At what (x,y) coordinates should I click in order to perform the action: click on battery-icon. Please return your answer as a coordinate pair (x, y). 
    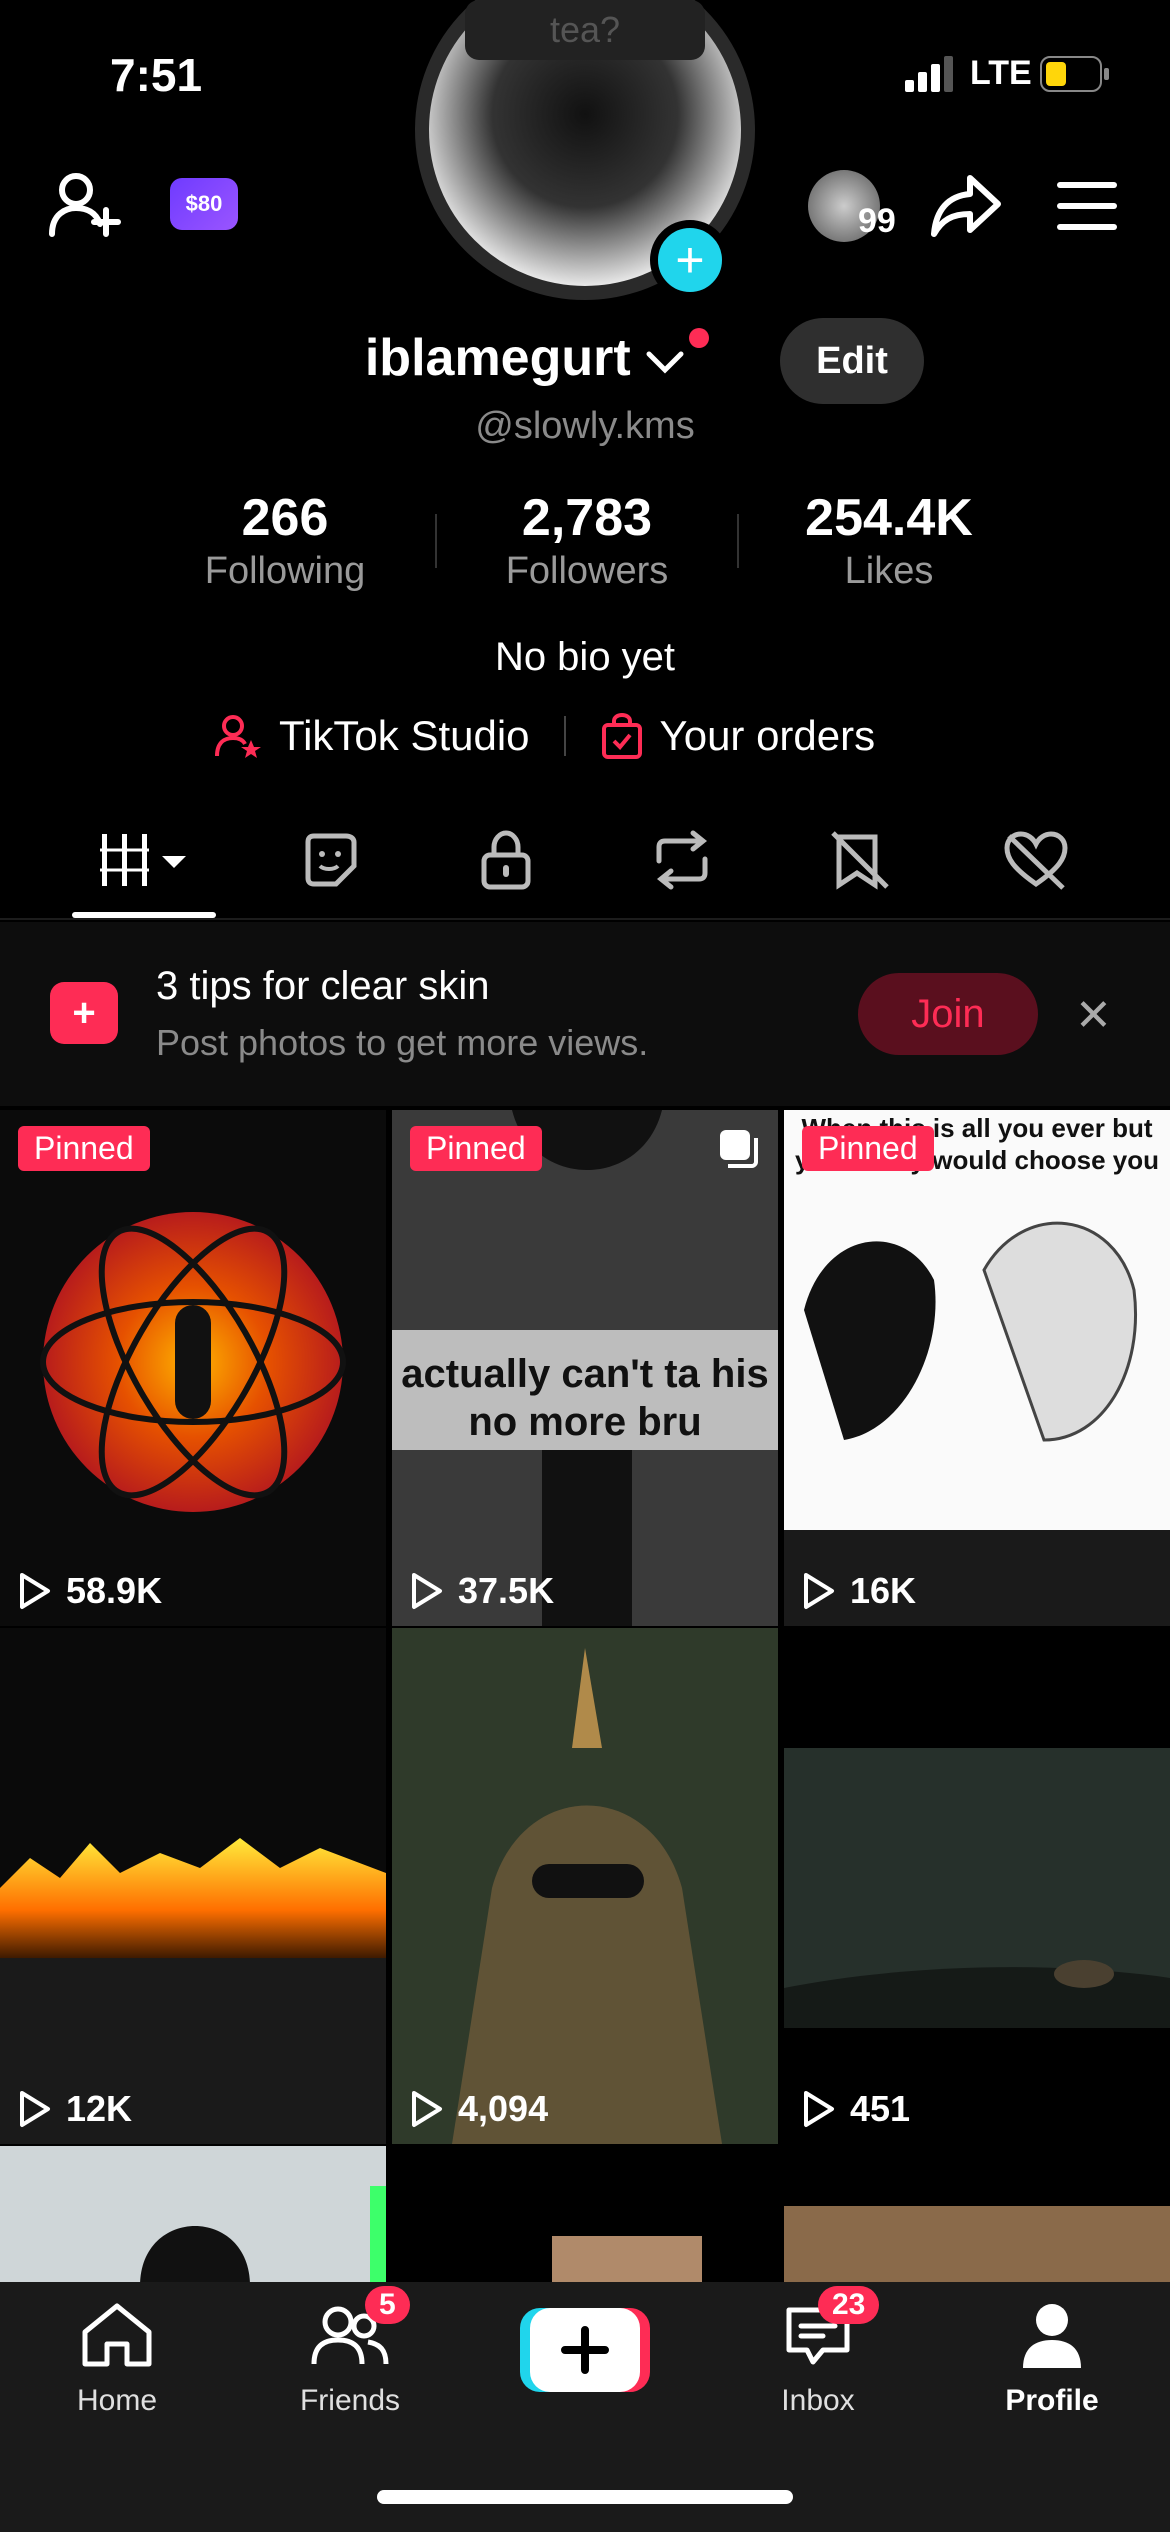
    Looking at the image, I should click on (1074, 74).